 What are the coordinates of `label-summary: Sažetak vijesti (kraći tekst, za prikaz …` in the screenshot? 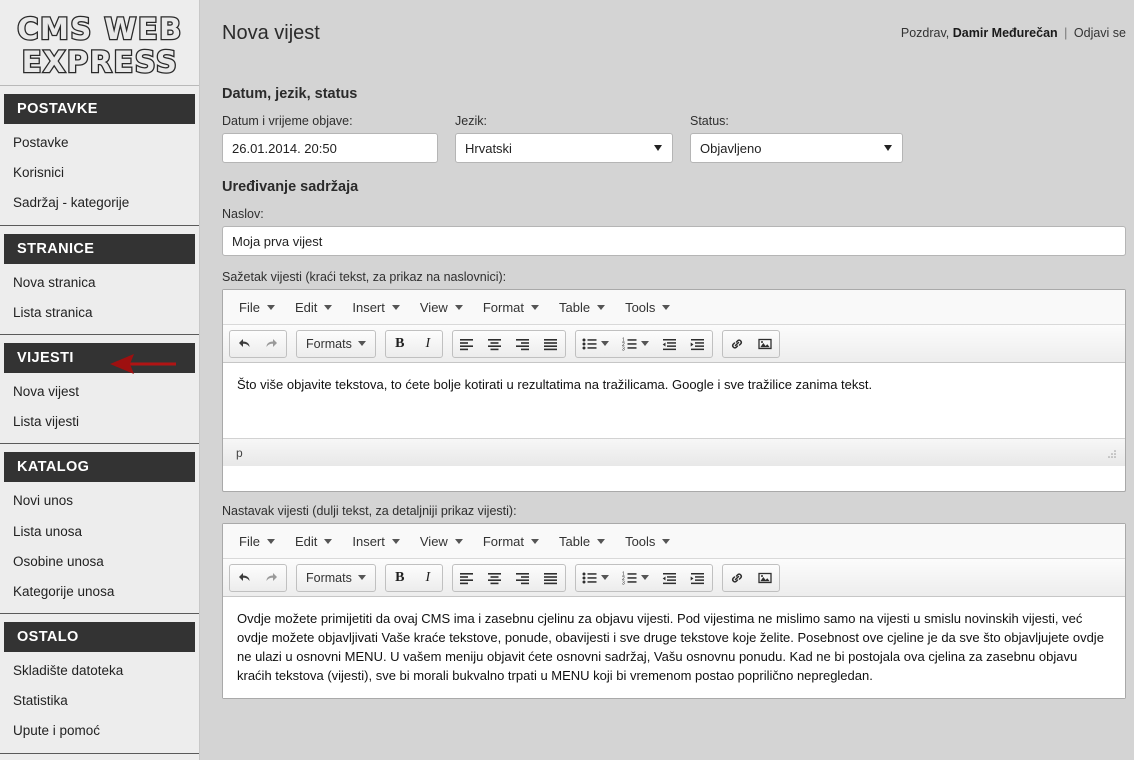 It's located at (364, 277).